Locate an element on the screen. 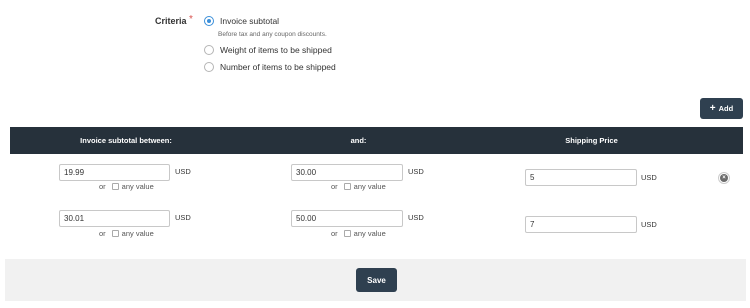 The height and width of the screenshot is (308, 750). radio-label: Invoice subtotal is located at coordinates (250, 21).